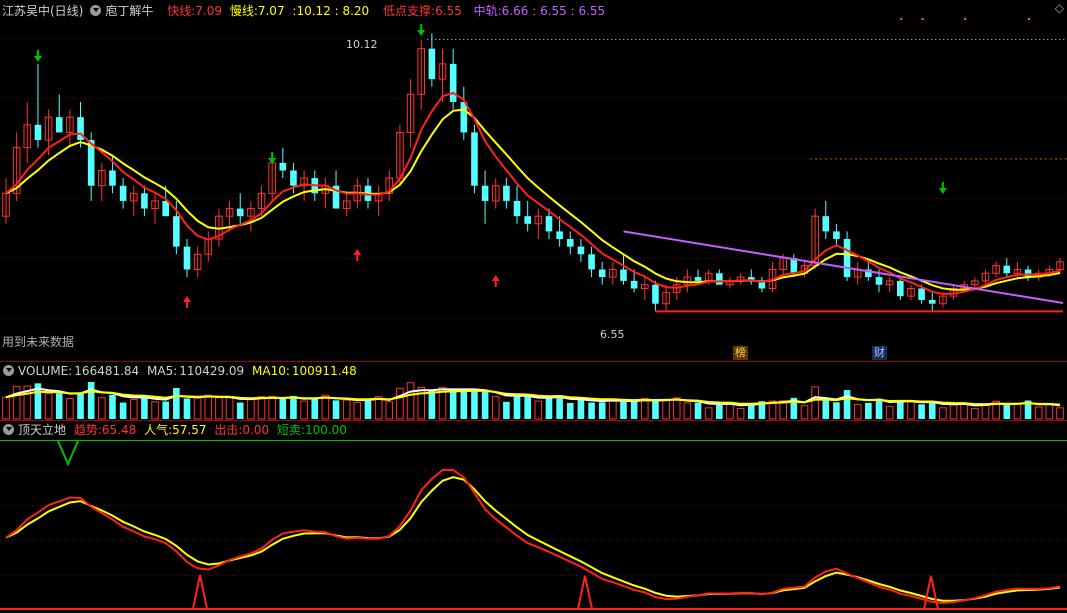 The width and height of the screenshot is (1067, 613). I want to click on trend-label: 趋势:, so click(87, 430).